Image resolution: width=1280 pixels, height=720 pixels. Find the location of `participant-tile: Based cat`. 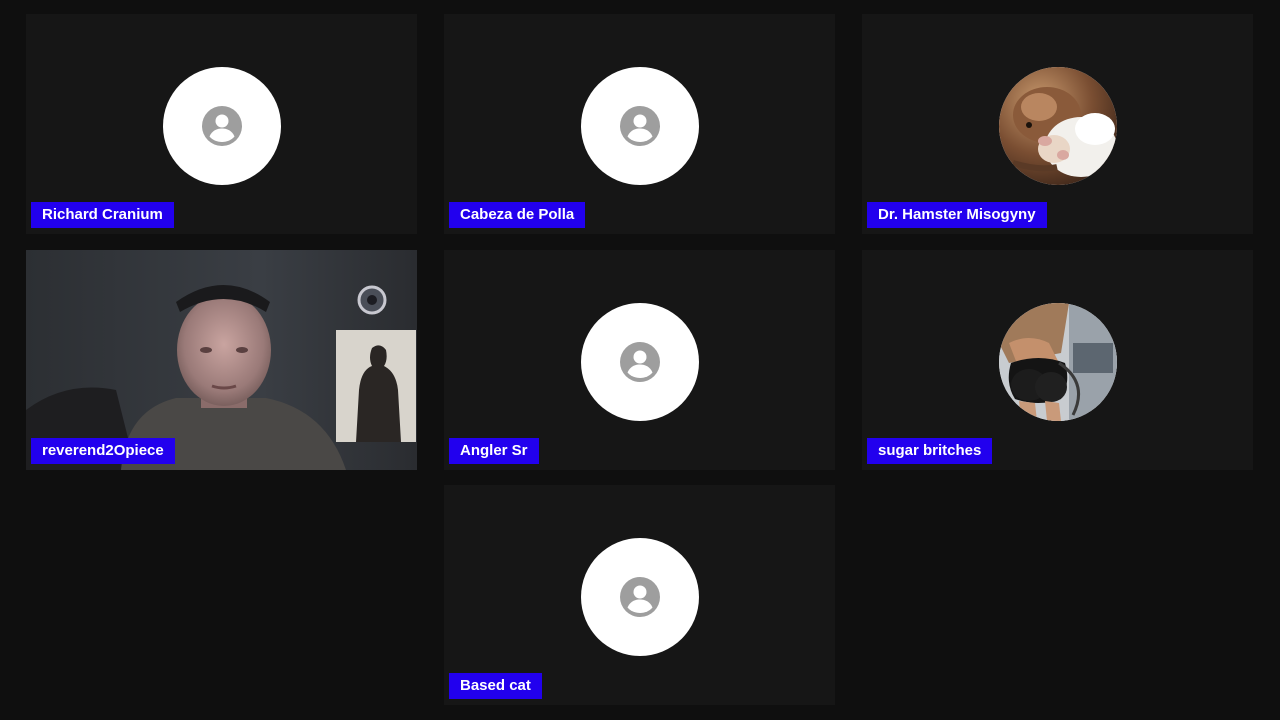

participant-tile: Based cat is located at coordinates (639, 595).